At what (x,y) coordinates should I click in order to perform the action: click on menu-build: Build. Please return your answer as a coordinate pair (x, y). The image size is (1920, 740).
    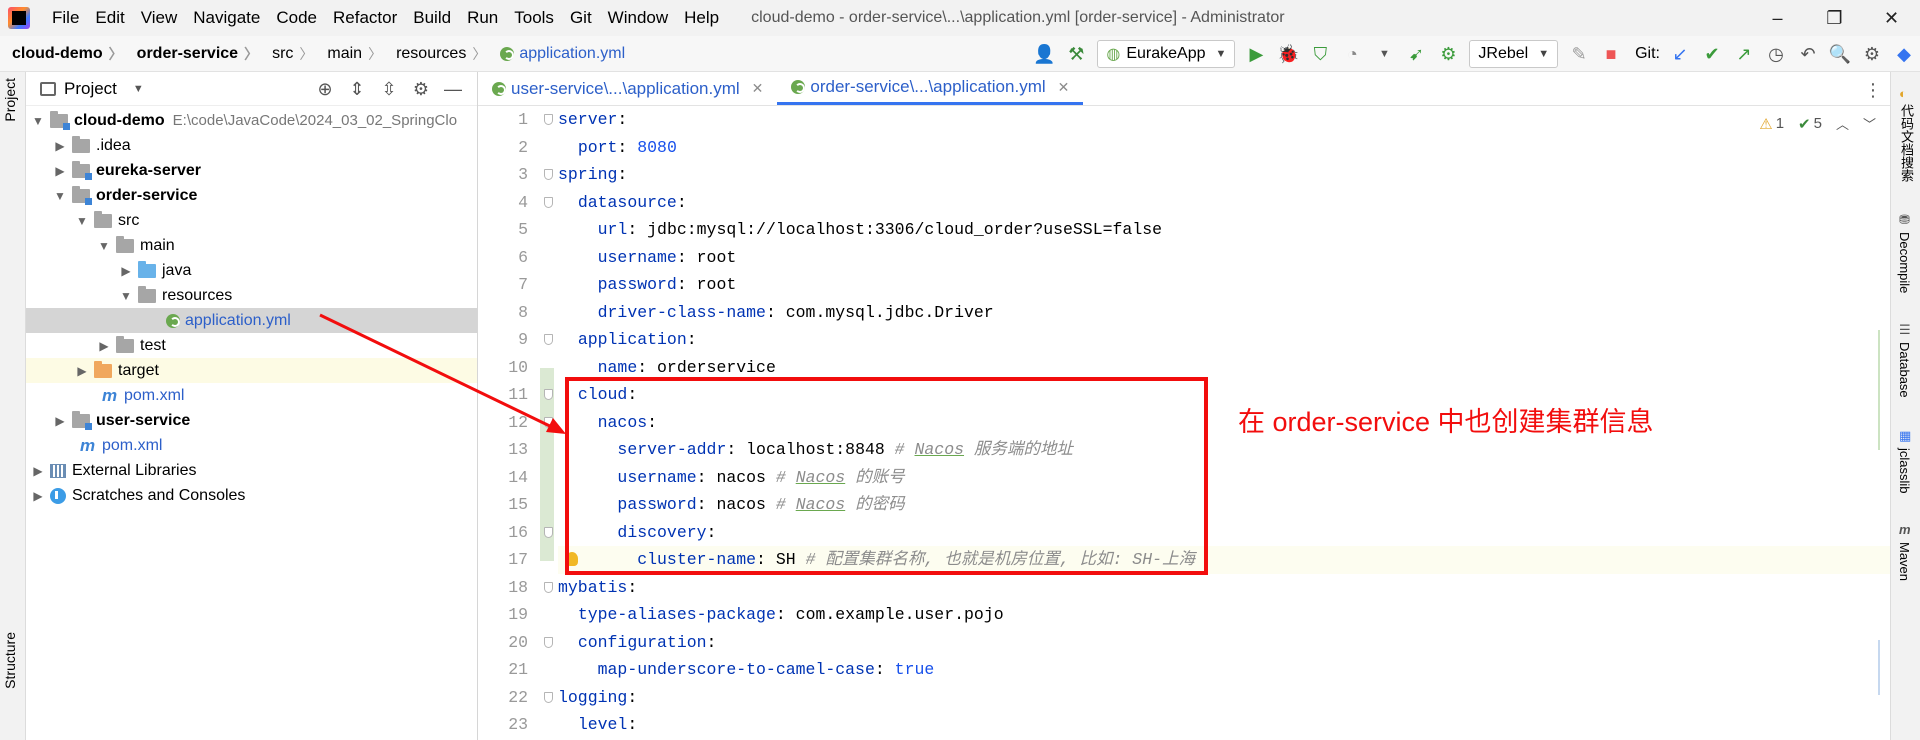
    Looking at the image, I should click on (432, 18).